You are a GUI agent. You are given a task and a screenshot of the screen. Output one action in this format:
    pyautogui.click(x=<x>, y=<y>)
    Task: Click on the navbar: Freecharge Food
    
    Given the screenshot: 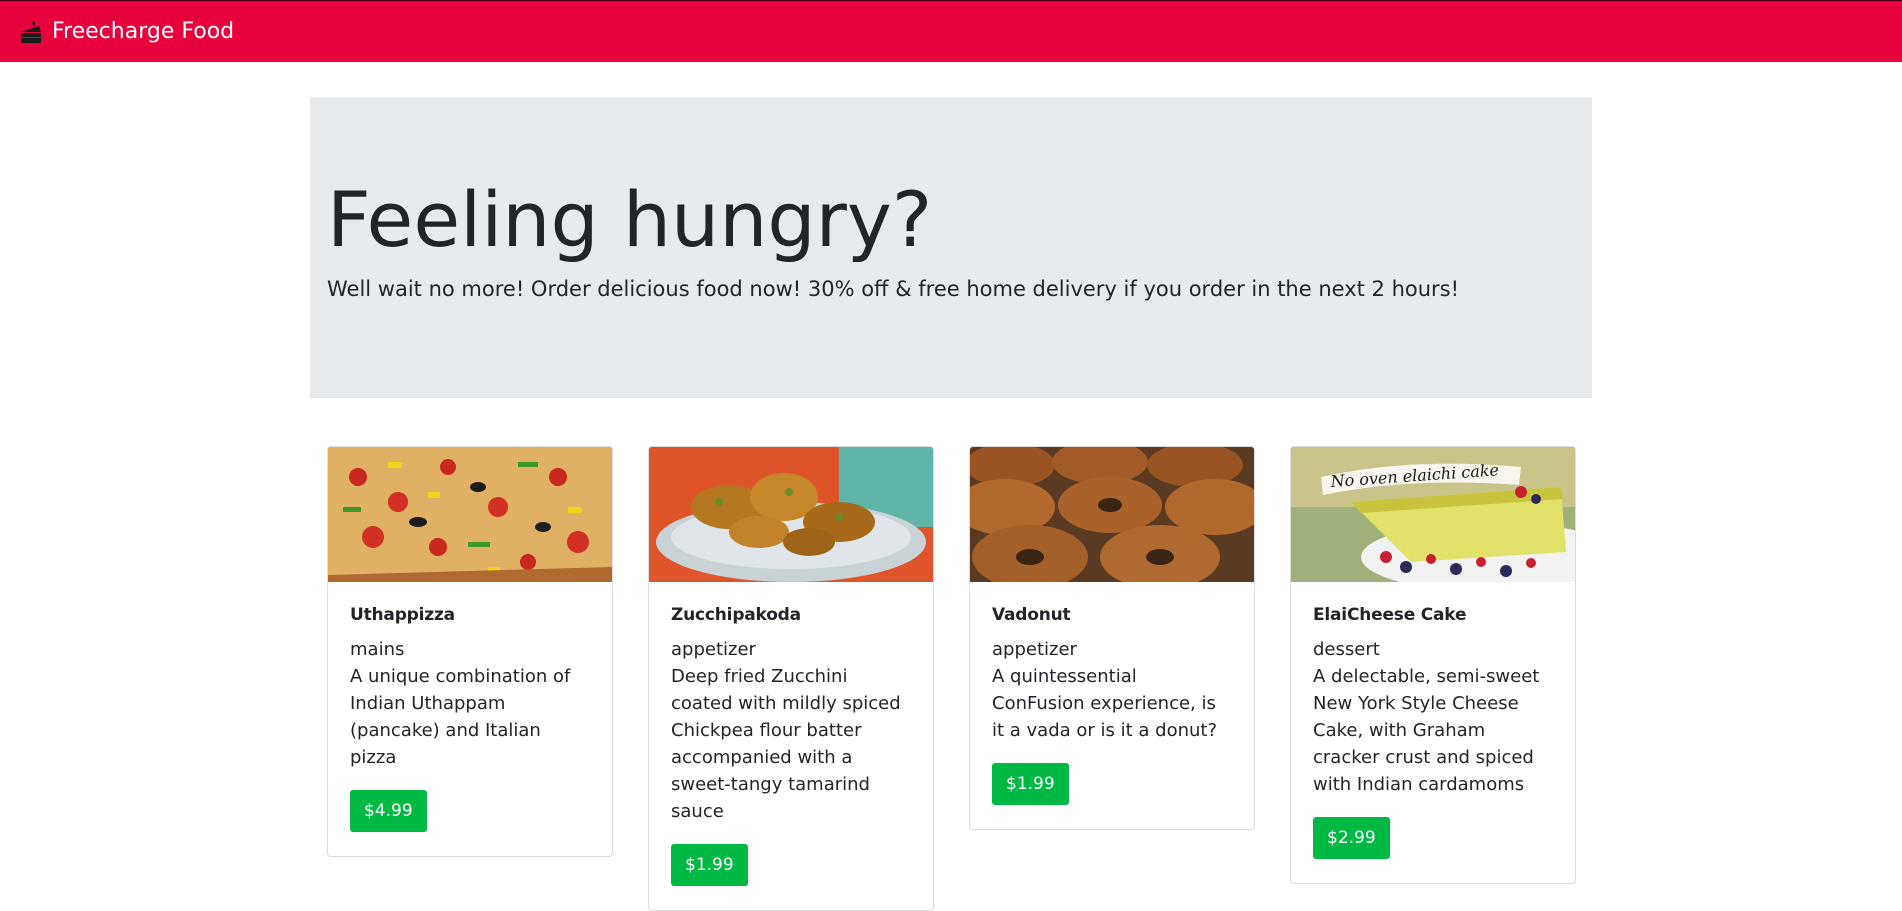 What is the action you would take?
    pyautogui.click(x=951, y=31)
    